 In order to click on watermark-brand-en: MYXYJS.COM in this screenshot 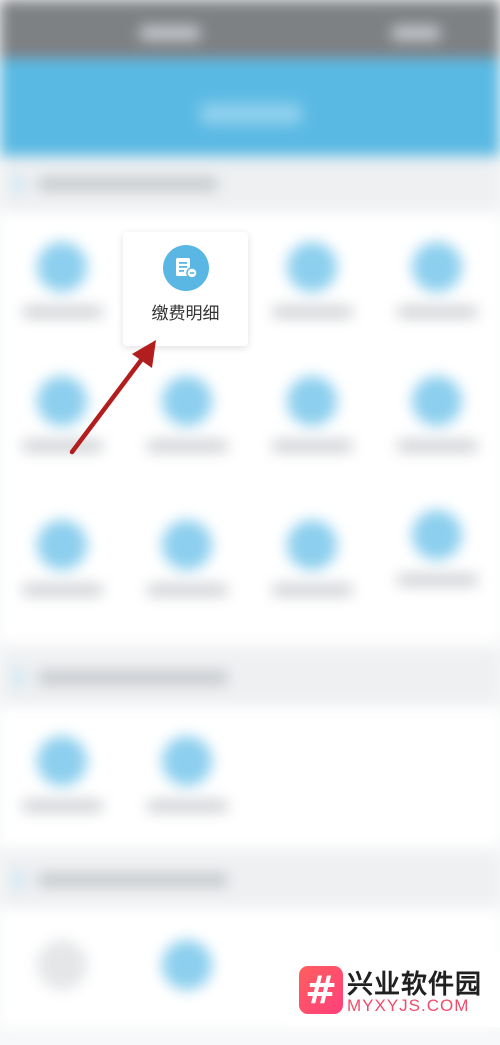, I will do `click(408, 1005)`.